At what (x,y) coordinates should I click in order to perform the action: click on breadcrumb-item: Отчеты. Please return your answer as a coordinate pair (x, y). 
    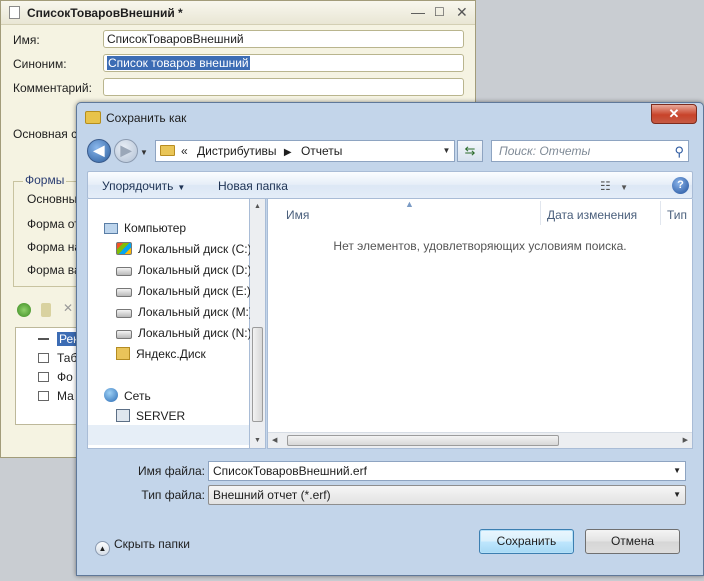
    Looking at the image, I should click on (321, 151).